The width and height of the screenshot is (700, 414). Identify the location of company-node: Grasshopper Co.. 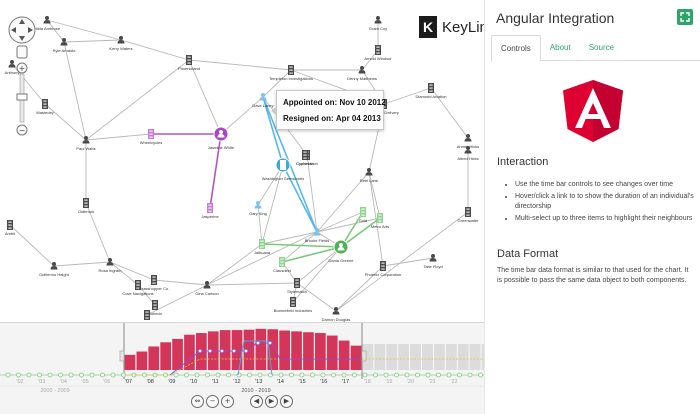
(154, 283).